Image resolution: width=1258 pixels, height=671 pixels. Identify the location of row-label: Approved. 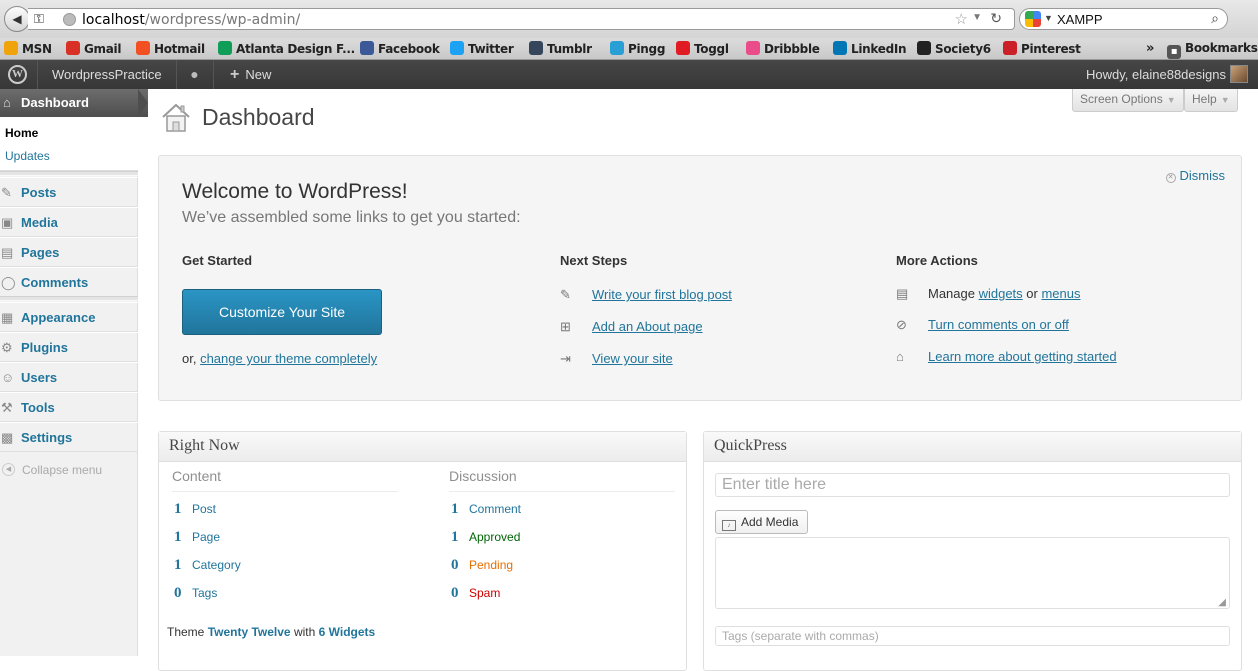
(494, 537).